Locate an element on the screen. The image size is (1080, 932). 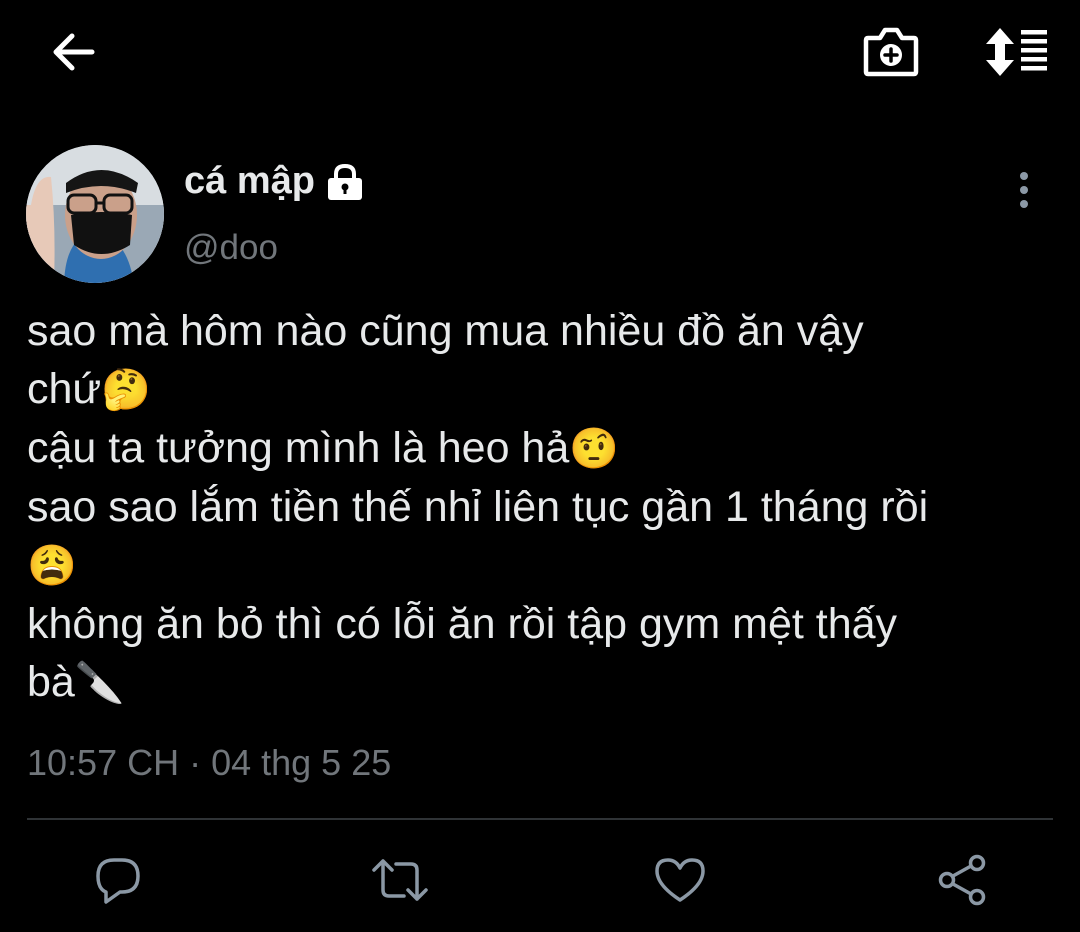
retweet-icon is located at coordinates (400, 880).